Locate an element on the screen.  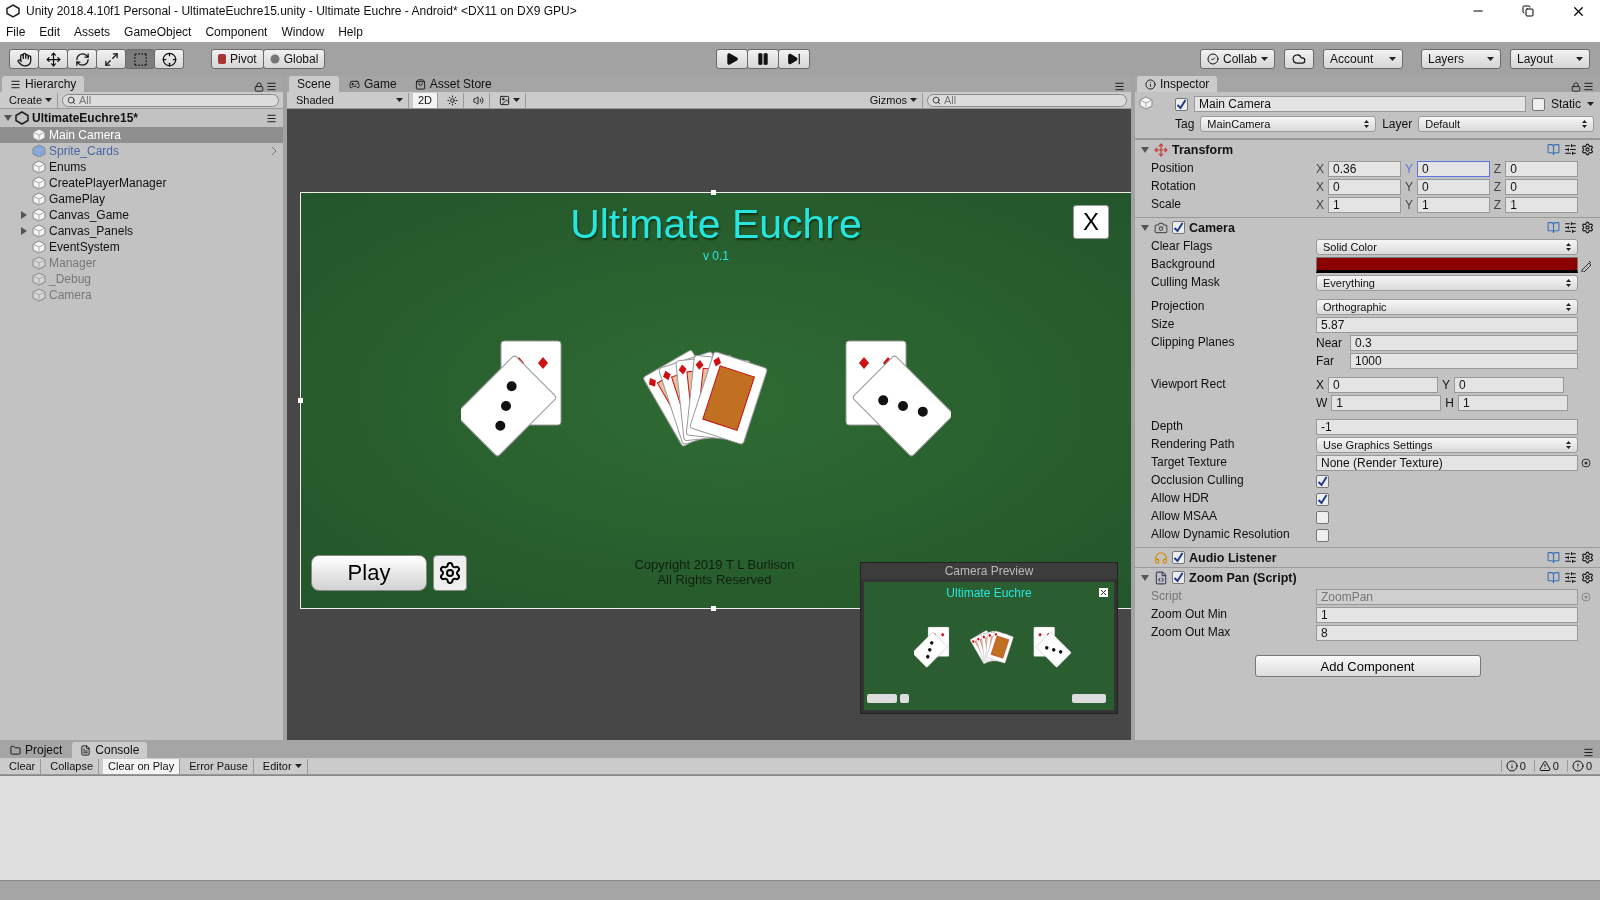
clear-button: Clear is located at coordinates (23, 766).